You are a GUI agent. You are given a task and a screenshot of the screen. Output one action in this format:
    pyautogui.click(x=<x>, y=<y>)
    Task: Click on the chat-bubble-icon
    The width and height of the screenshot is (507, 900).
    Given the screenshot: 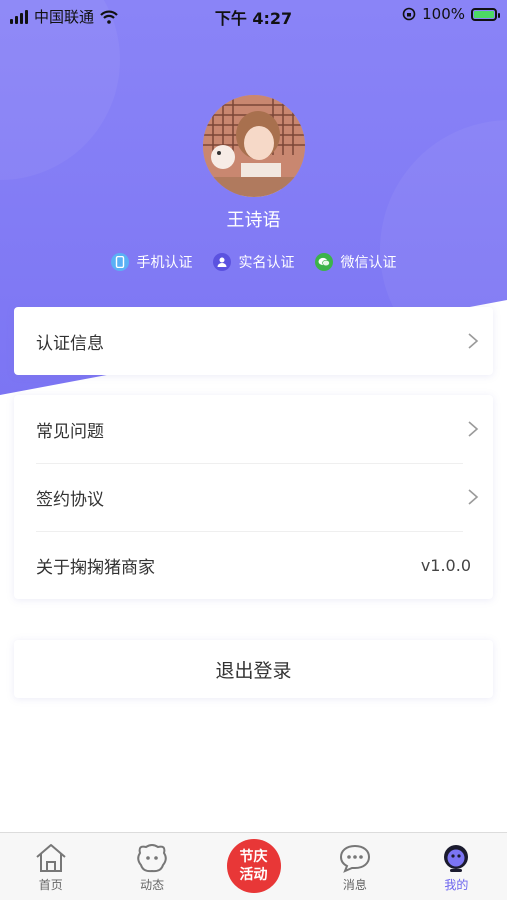 What is the action you would take?
    pyautogui.click(x=354, y=858)
    